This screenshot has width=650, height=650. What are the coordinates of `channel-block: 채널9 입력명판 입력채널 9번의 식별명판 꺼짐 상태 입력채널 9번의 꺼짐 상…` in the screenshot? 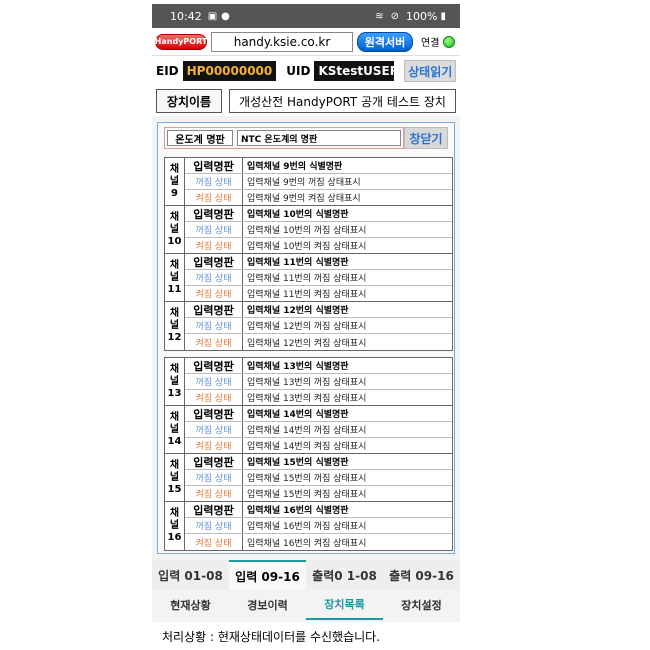 It's located at (308, 182).